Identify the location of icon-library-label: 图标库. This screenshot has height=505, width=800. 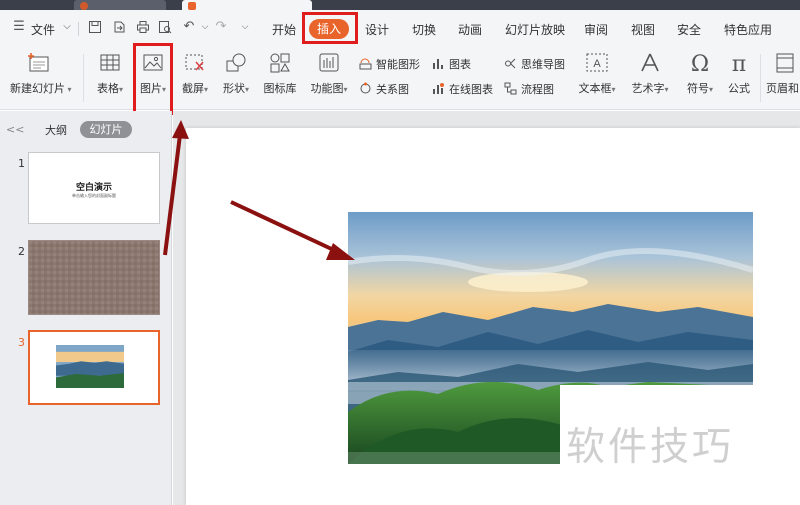
(280, 88).